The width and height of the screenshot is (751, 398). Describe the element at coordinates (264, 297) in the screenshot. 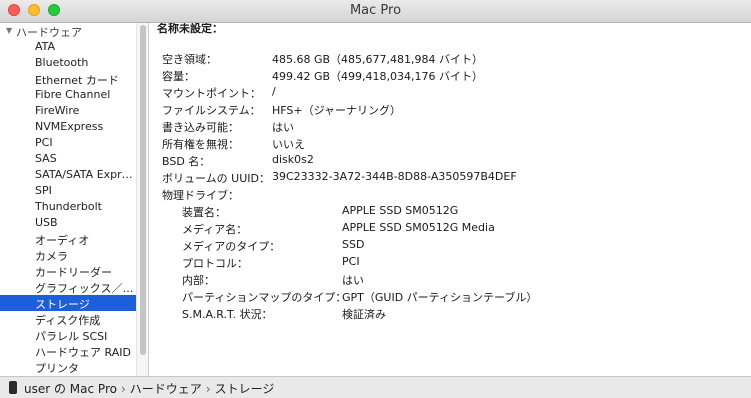

I see `info-key: パーティションマップのタイプ：` at that location.